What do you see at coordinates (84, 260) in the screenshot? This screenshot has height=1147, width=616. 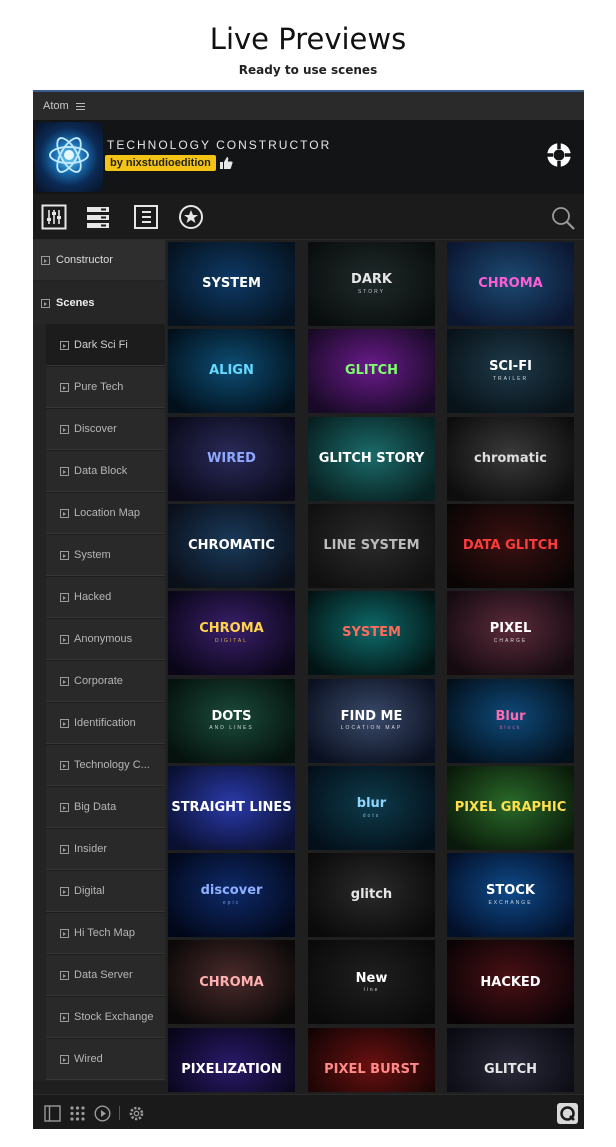 I see `sidebar-item-label: Constructor` at bounding box center [84, 260].